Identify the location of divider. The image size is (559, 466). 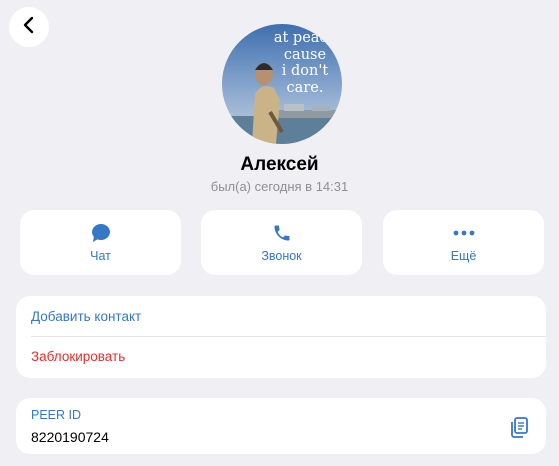
(288, 336).